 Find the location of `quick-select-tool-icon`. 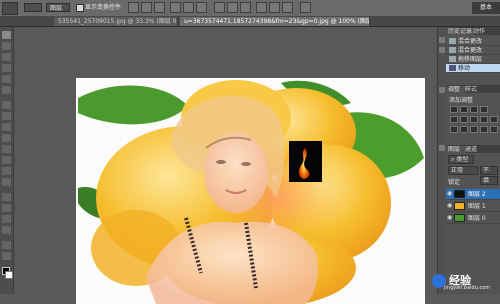

quick-select-tool-icon is located at coordinates (6, 68).